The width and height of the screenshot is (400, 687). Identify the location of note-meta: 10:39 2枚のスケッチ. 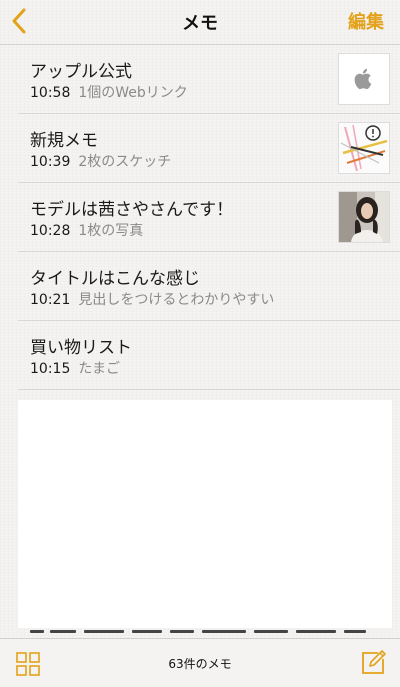
(100, 161).